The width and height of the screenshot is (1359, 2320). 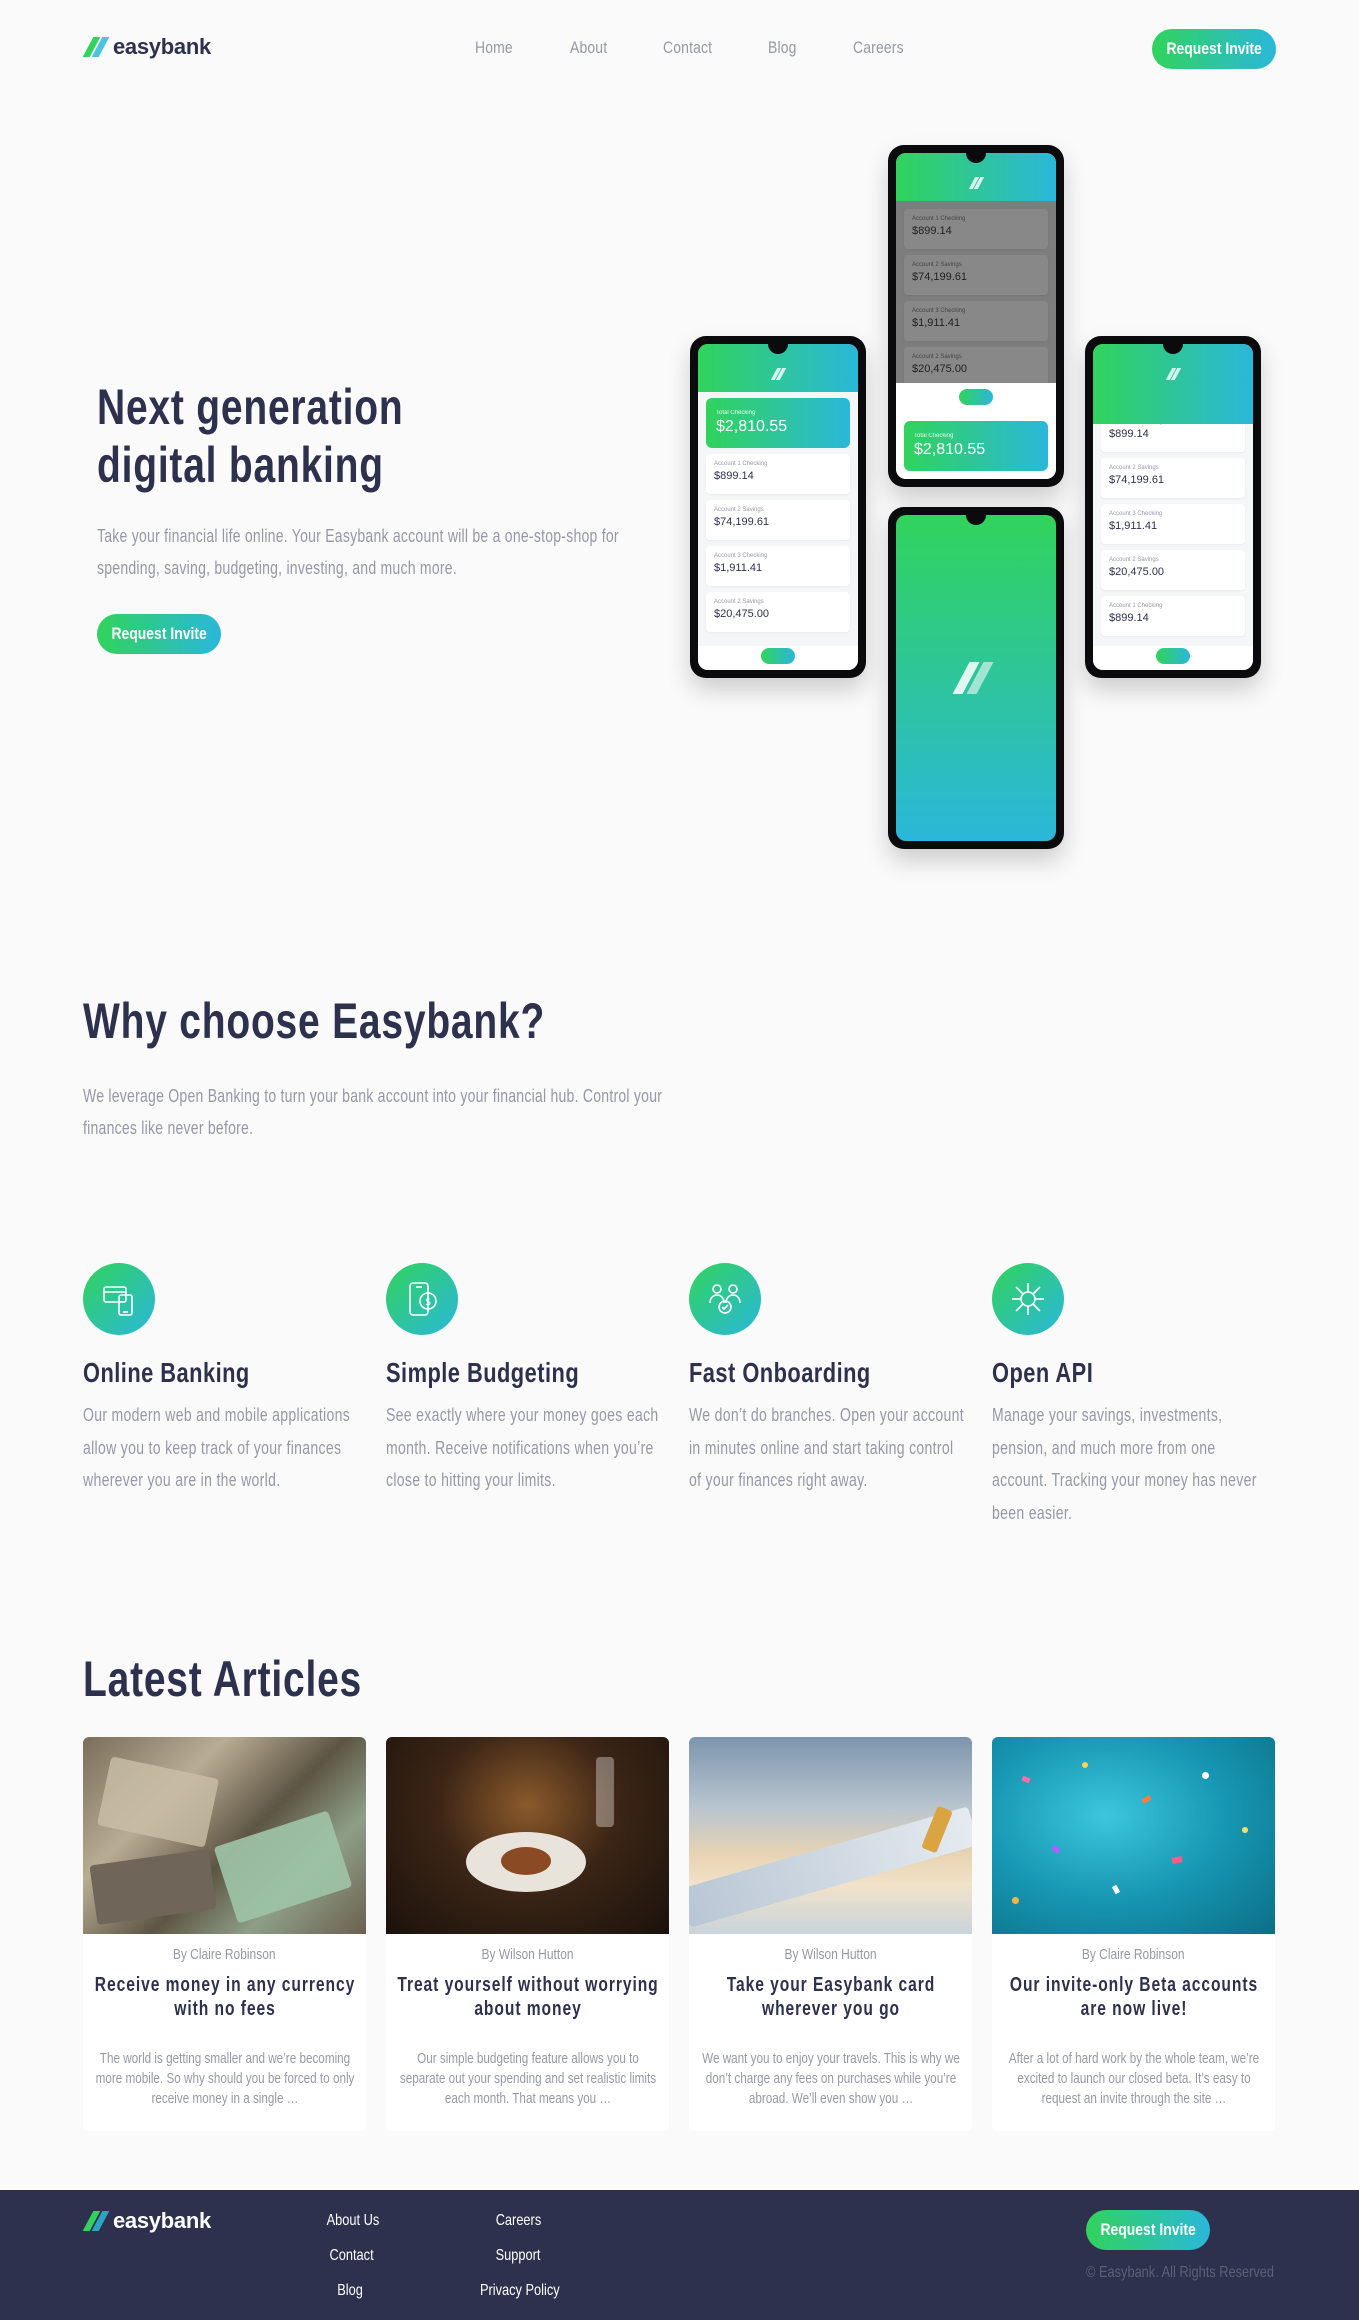 I want to click on budgeting-icon: $, so click(x=422, y=1299).